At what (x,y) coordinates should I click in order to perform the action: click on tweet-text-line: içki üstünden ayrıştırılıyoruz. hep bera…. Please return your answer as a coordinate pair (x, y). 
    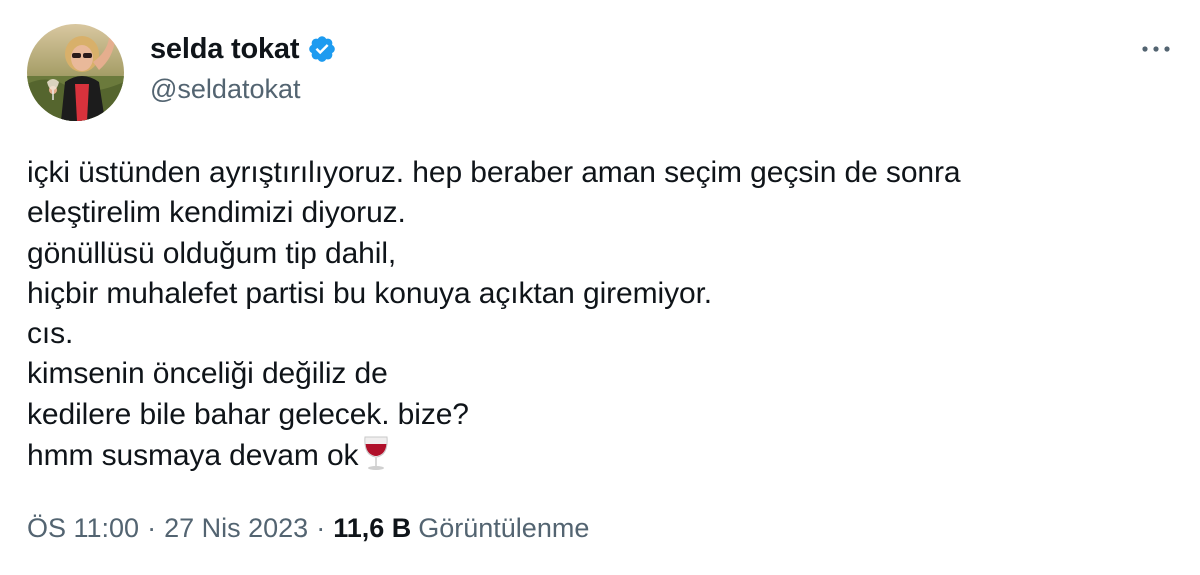
    Looking at the image, I should click on (494, 172).